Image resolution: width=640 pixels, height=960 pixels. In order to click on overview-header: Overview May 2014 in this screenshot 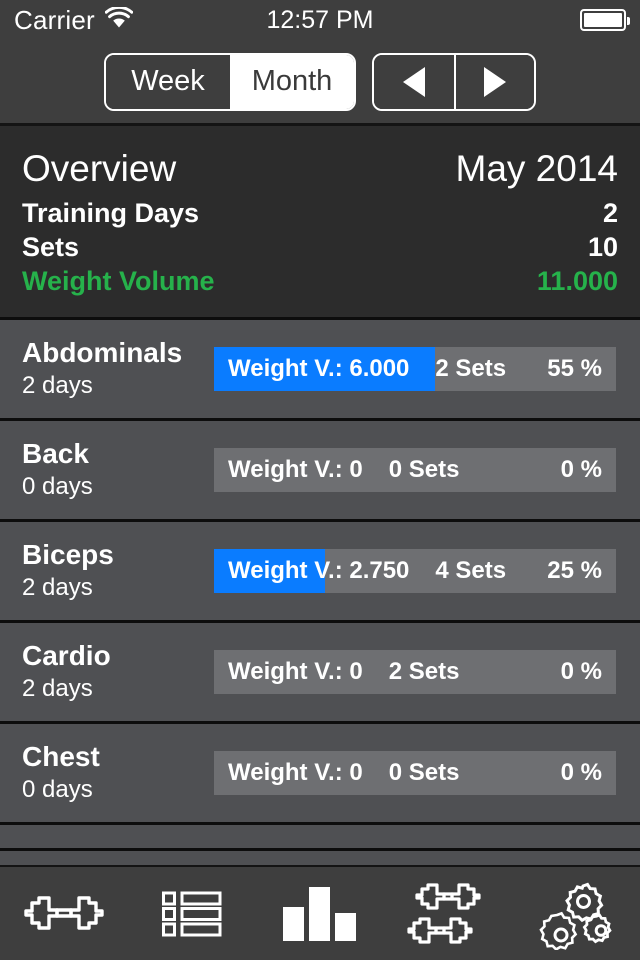, I will do `click(320, 169)`.